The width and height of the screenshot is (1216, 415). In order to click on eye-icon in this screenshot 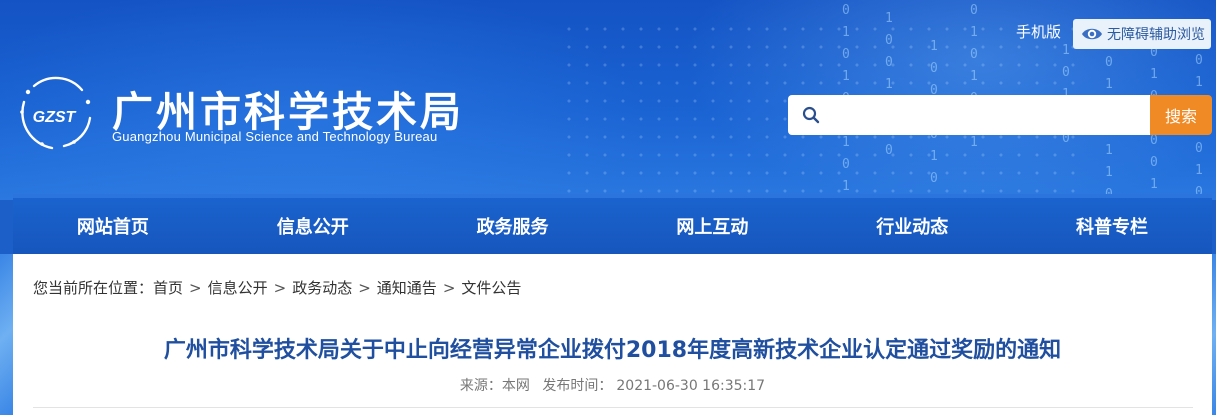, I will do `click(1092, 34)`.